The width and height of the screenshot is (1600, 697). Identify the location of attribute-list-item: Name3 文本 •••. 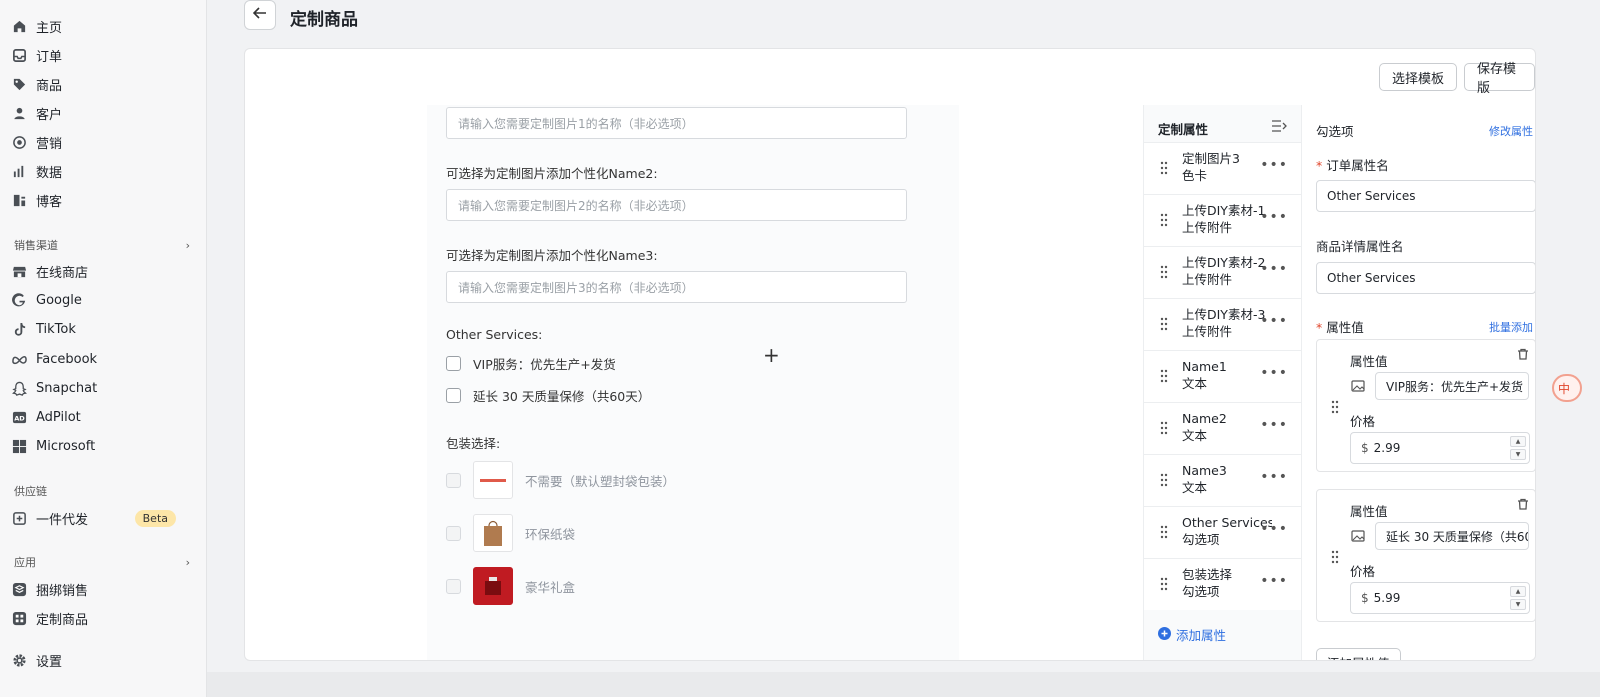
(1223, 480).